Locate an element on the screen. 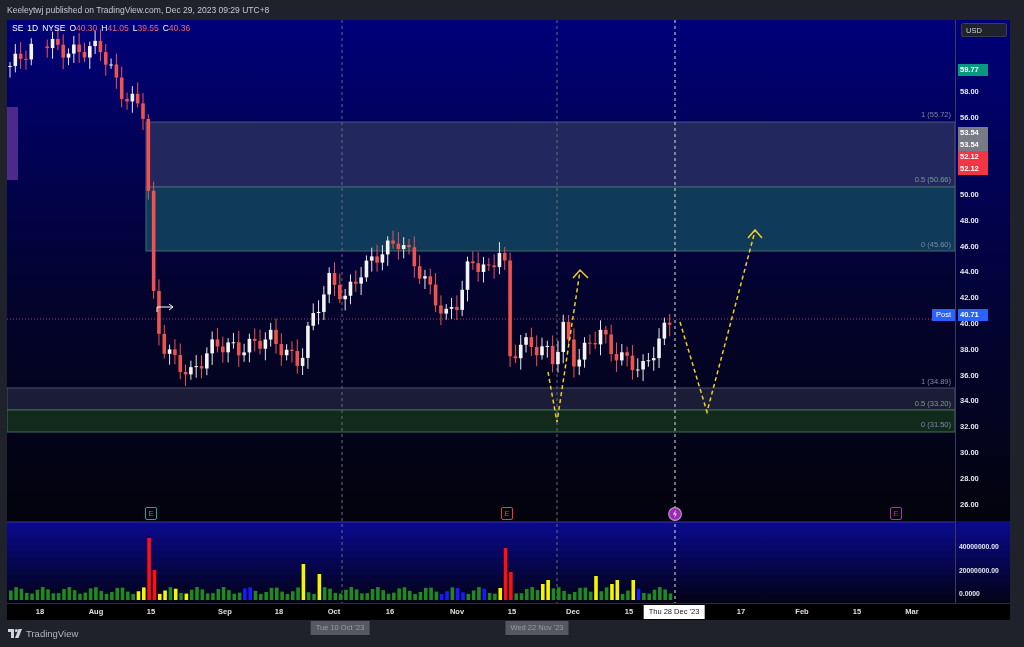  symbol-label: SE is located at coordinates (18, 28).